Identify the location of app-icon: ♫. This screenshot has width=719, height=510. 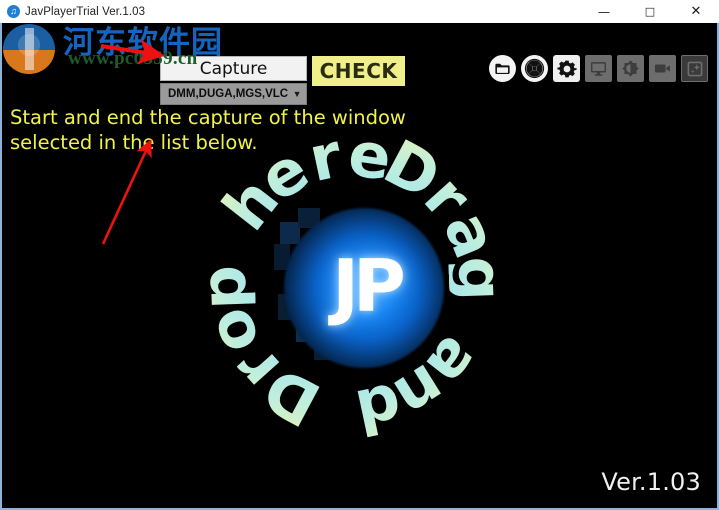
(13, 11).